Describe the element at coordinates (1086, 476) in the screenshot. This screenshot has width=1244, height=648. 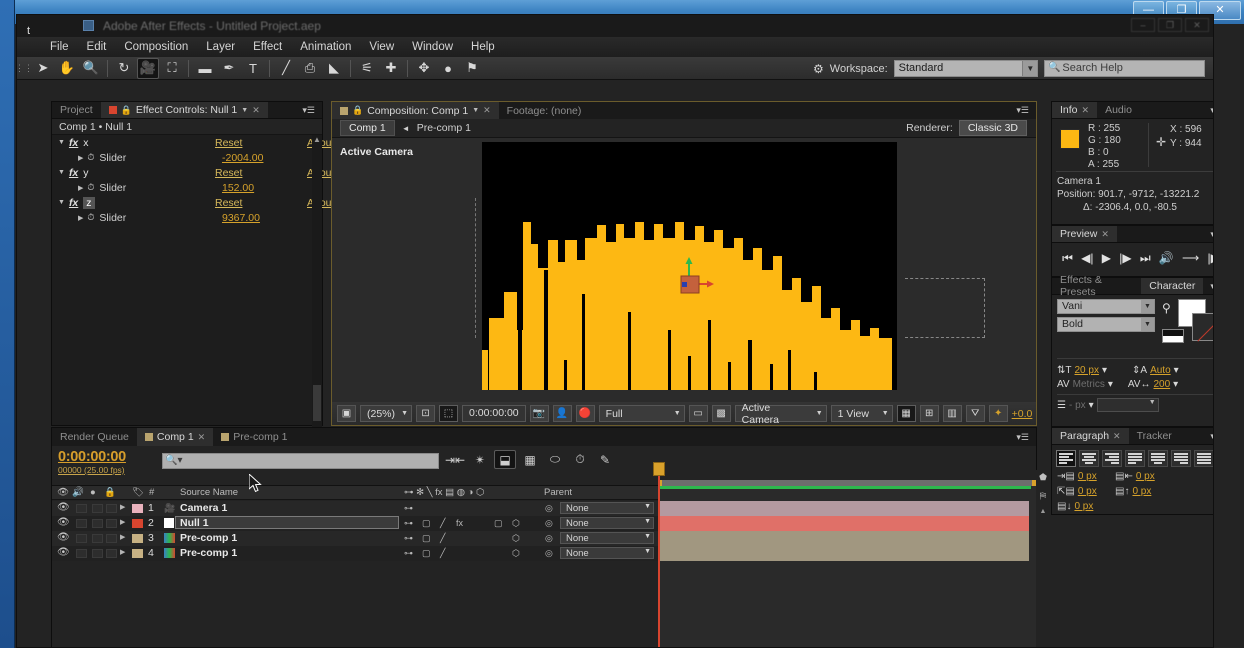
I see `indent-left-field: ⇥▤ 0 px` at that location.